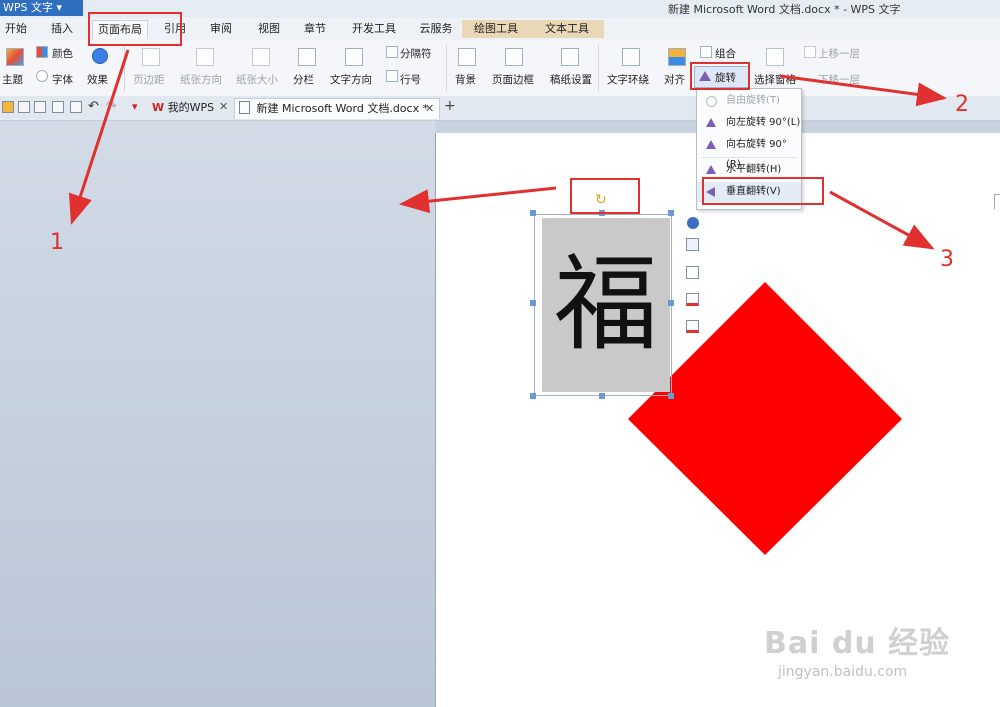  What do you see at coordinates (57, 242) in the screenshot?
I see `annotation-label-1: 1` at bounding box center [57, 242].